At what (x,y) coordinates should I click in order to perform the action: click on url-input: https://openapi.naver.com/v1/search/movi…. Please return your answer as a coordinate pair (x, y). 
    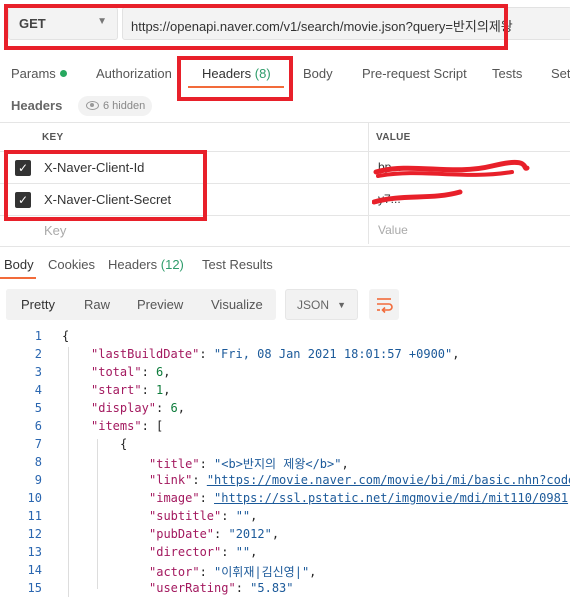
    Looking at the image, I should click on (346, 23).